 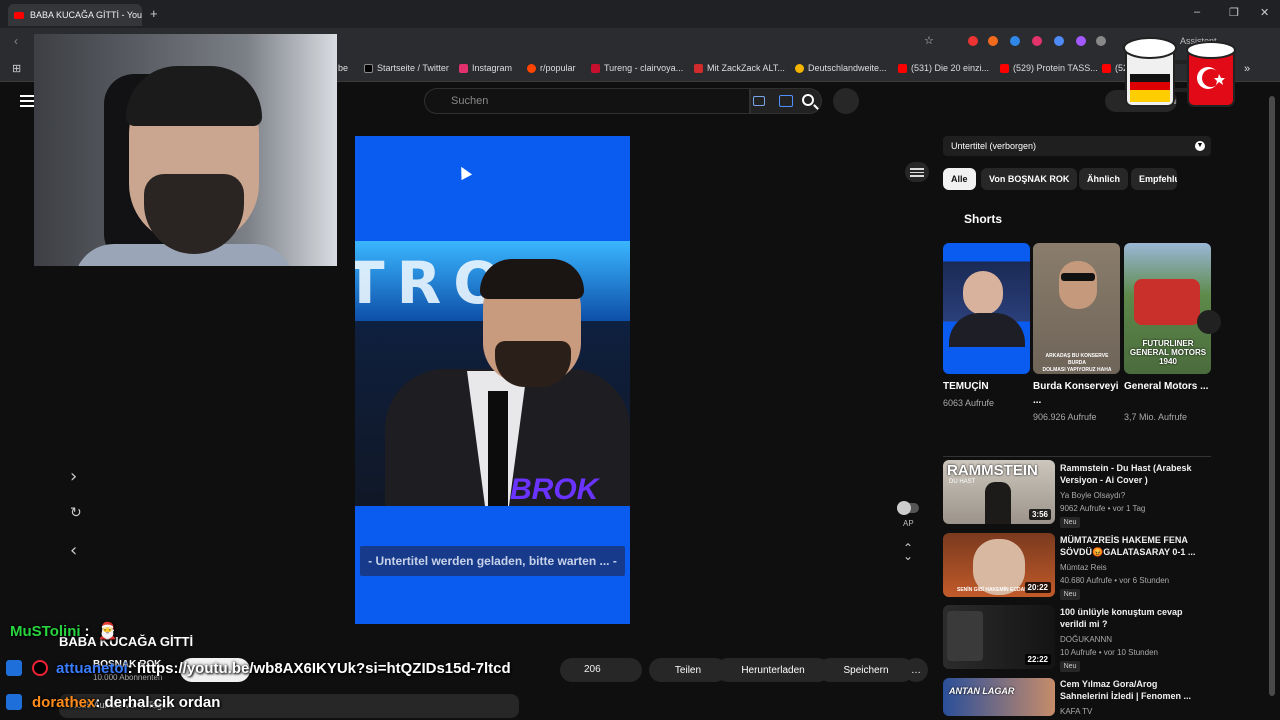 I want to click on bookmark-favicon-icon, so click(x=799, y=68).